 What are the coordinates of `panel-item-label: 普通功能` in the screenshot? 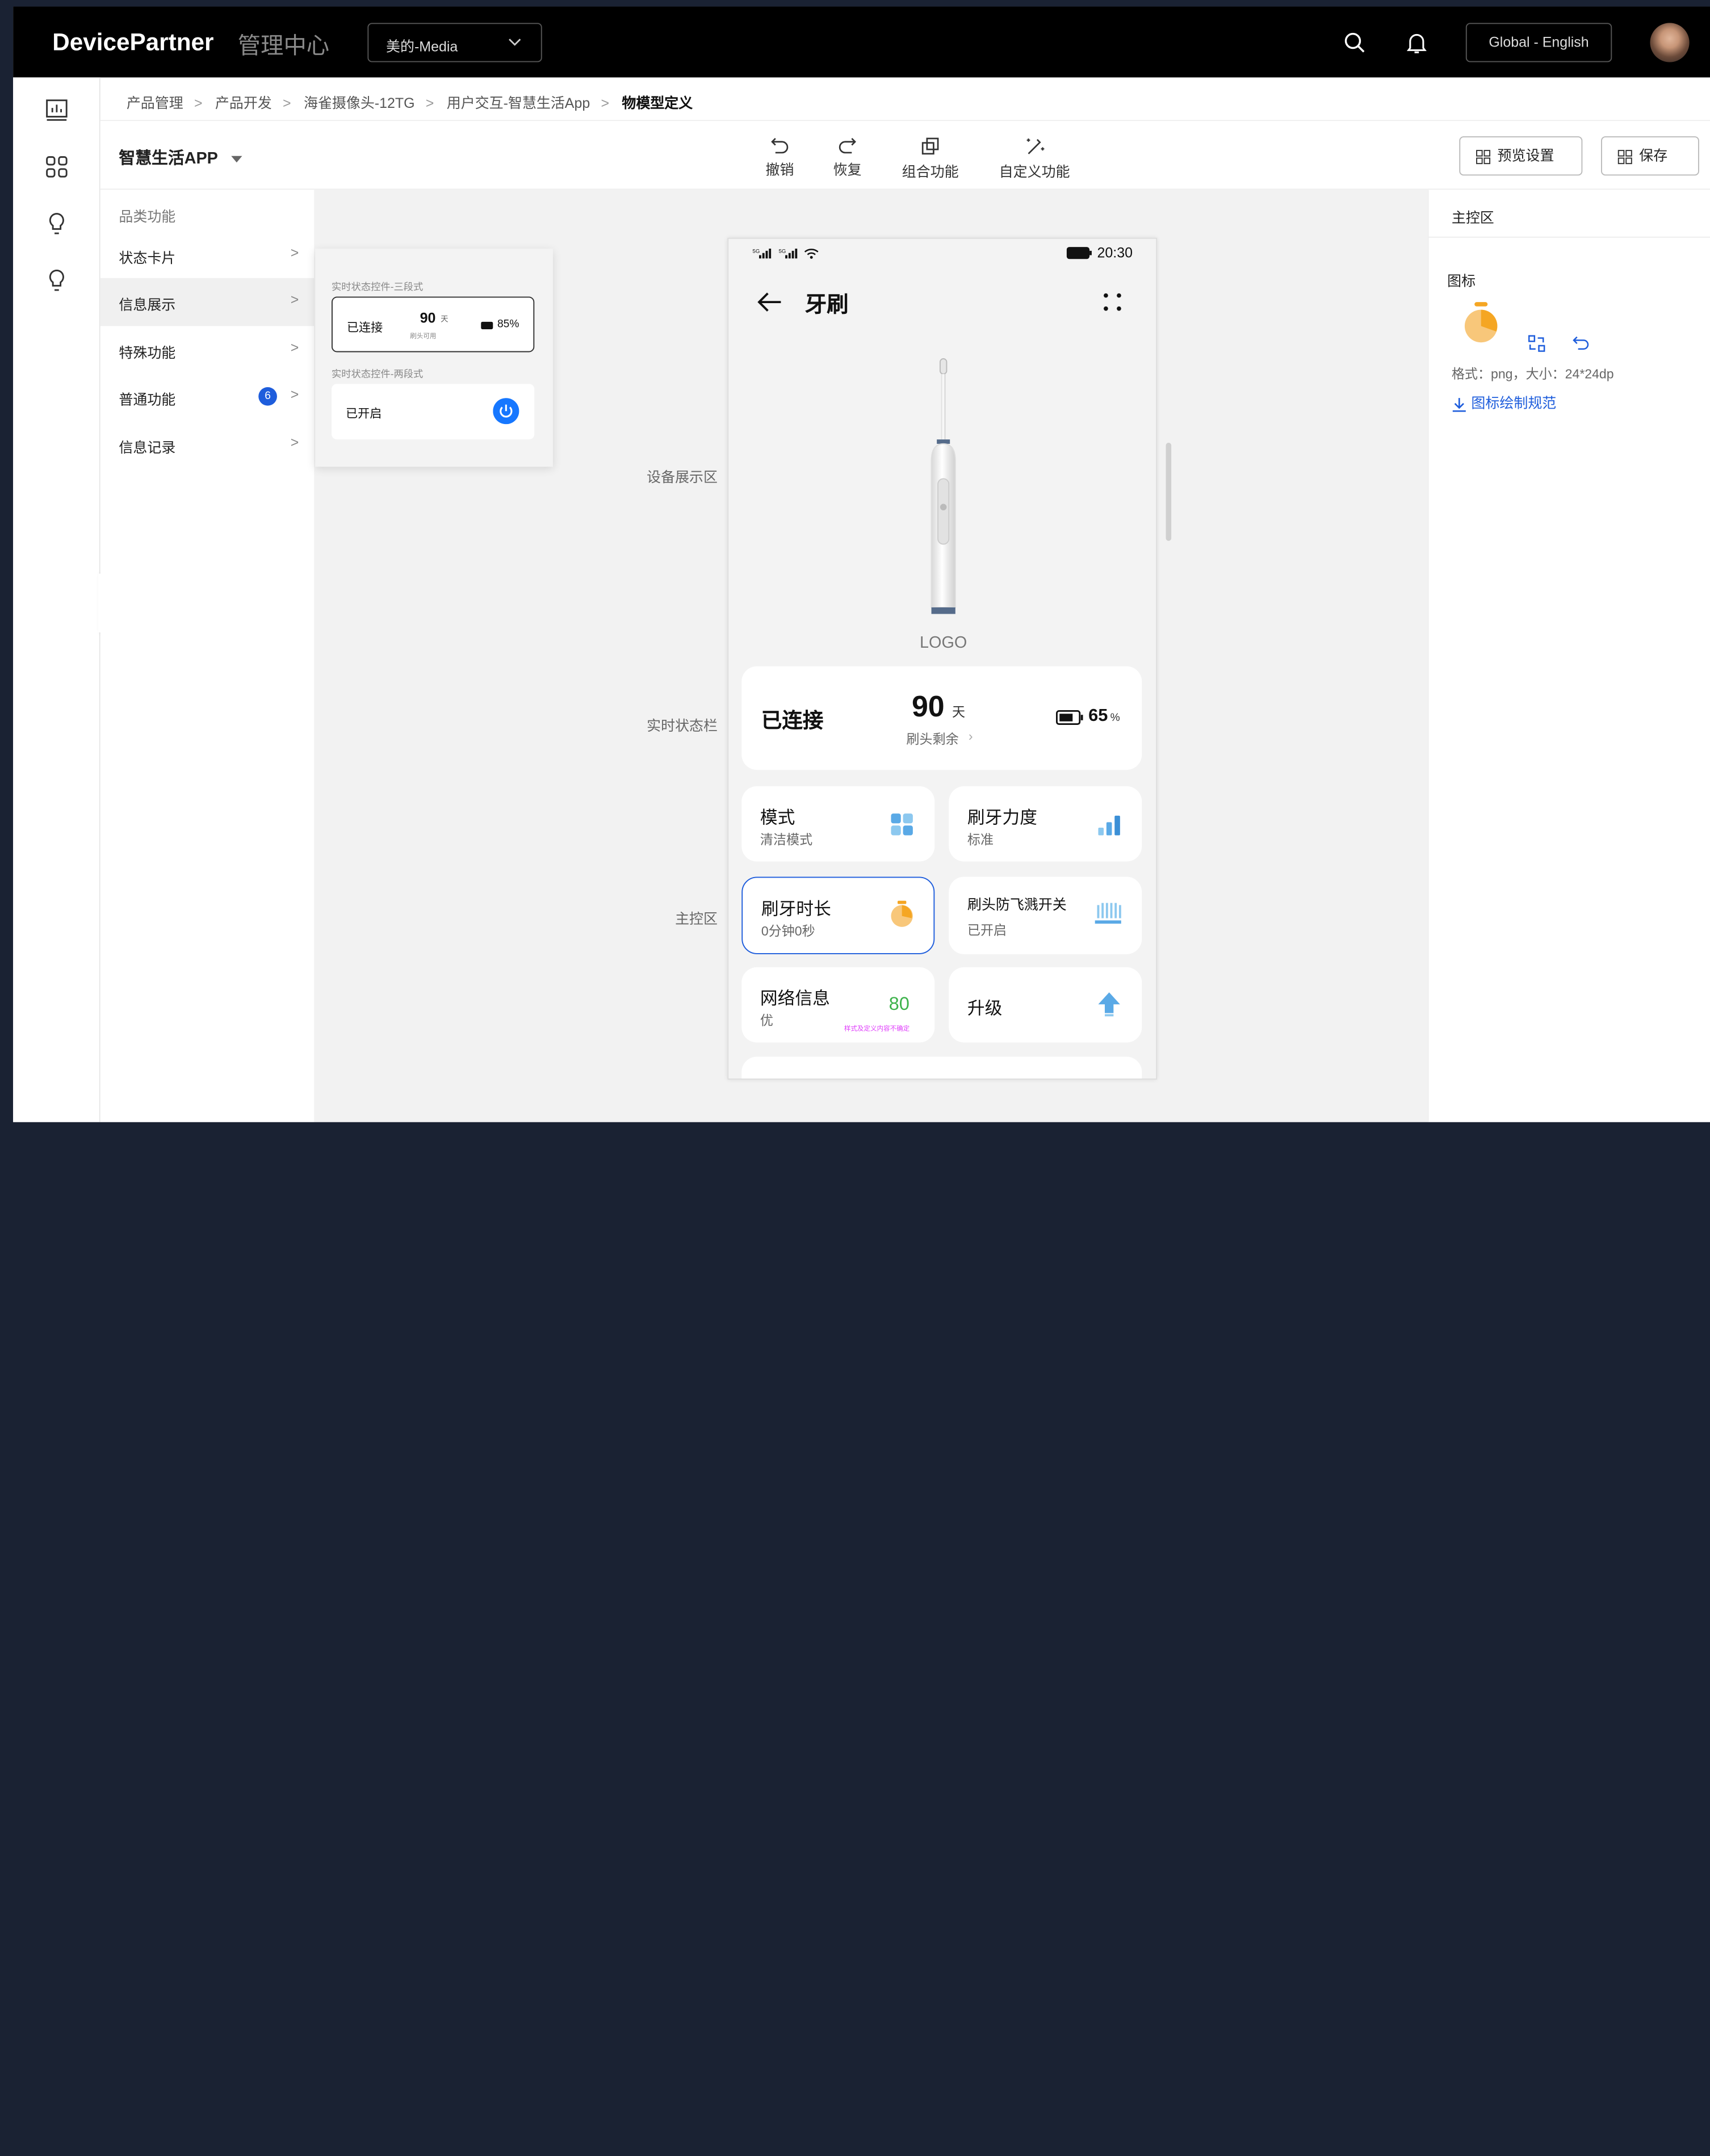 It's located at (147, 400).